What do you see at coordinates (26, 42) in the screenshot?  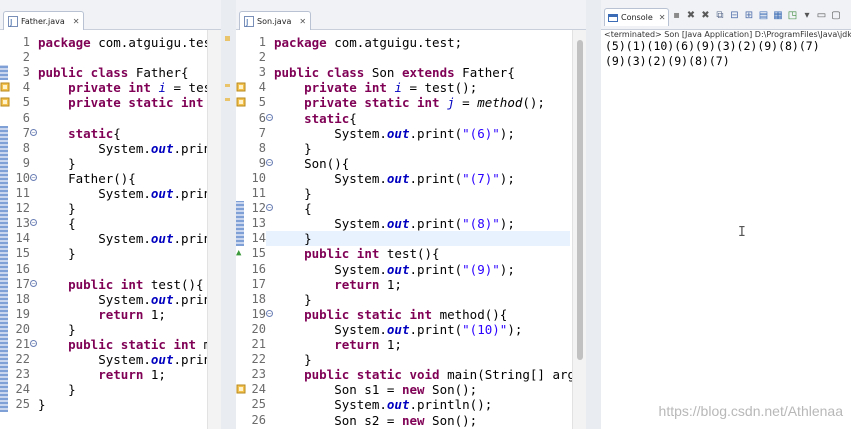 I see `line-number: 1` at bounding box center [26, 42].